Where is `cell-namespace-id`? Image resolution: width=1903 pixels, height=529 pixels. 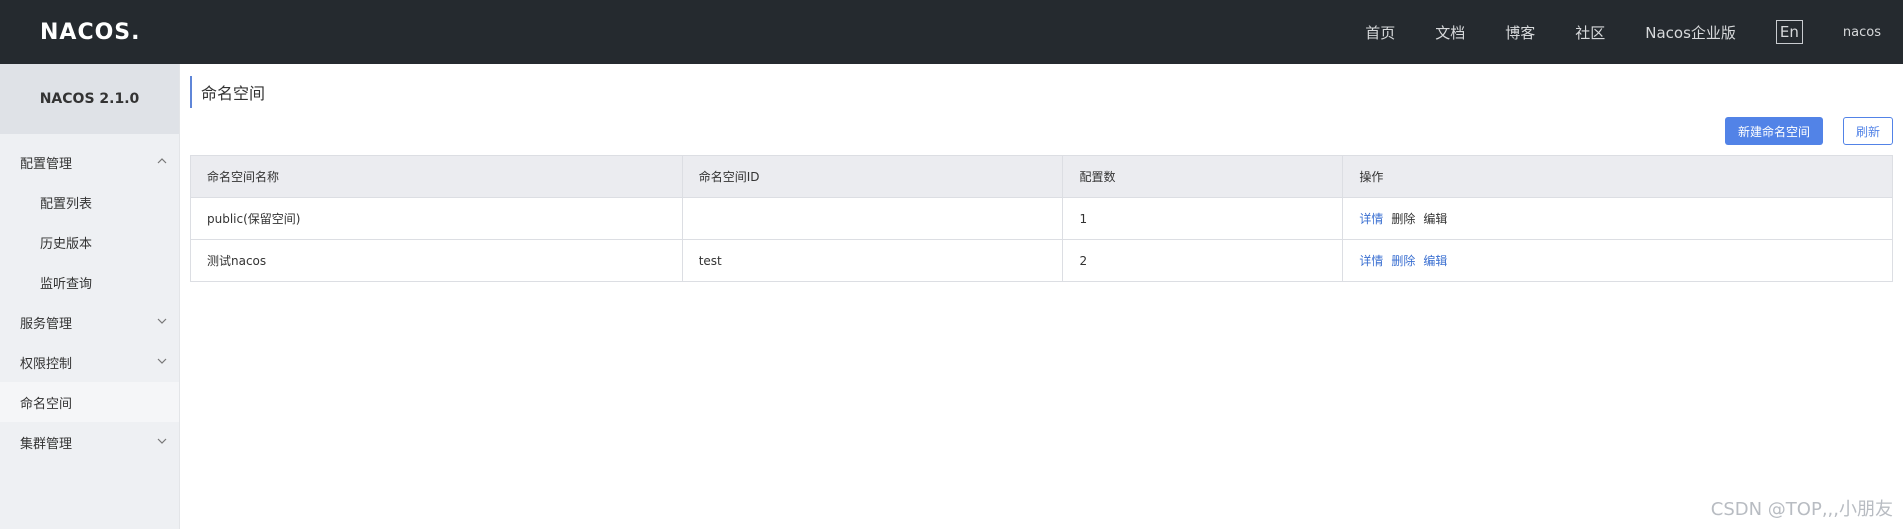
cell-namespace-id is located at coordinates (872, 218).